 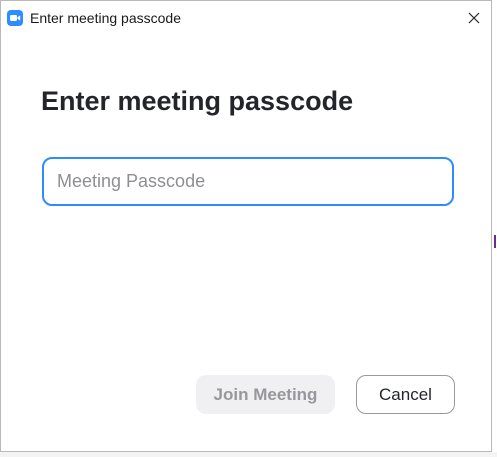 What do you see at coordinates (495, 241) in the screenshot?
I see `background-window-edge` at bounding box center [495, 241].